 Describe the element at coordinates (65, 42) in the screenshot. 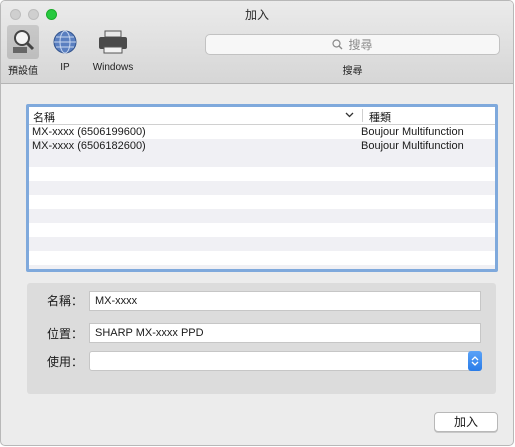

I see `globe-icon` at that location.